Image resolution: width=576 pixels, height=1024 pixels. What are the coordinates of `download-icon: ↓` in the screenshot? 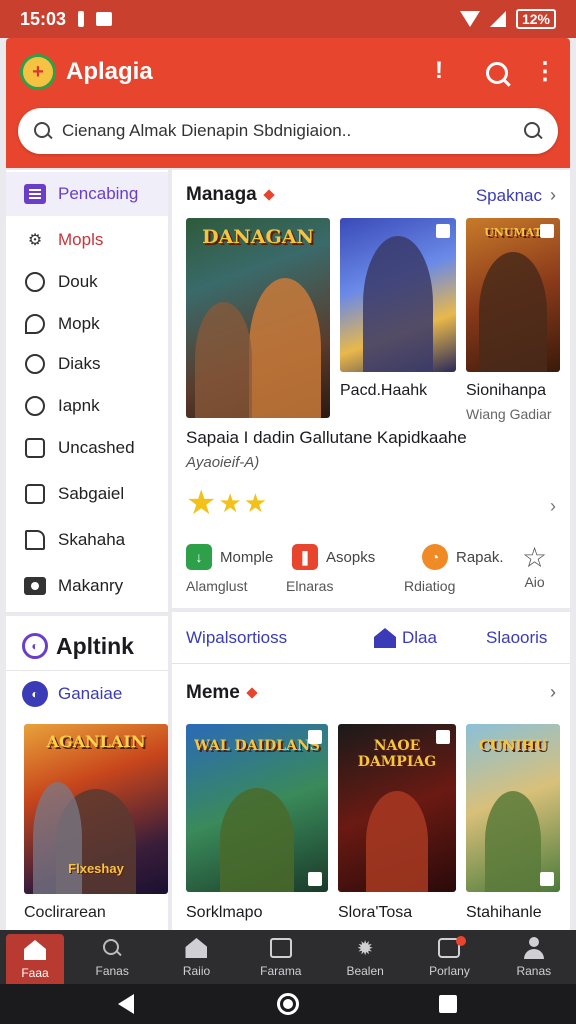 It's located at (199, 557).